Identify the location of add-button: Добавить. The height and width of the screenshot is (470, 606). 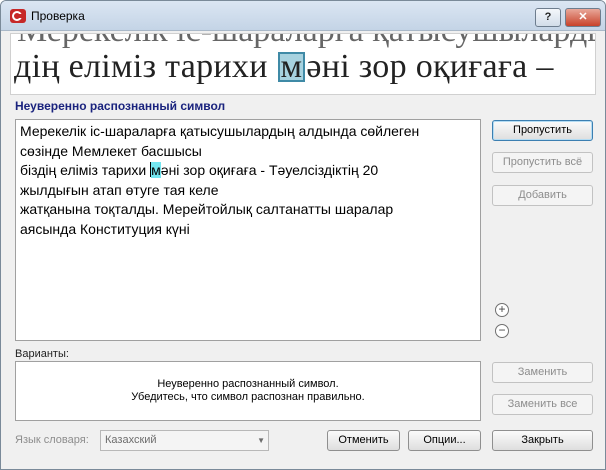
(542, 195).